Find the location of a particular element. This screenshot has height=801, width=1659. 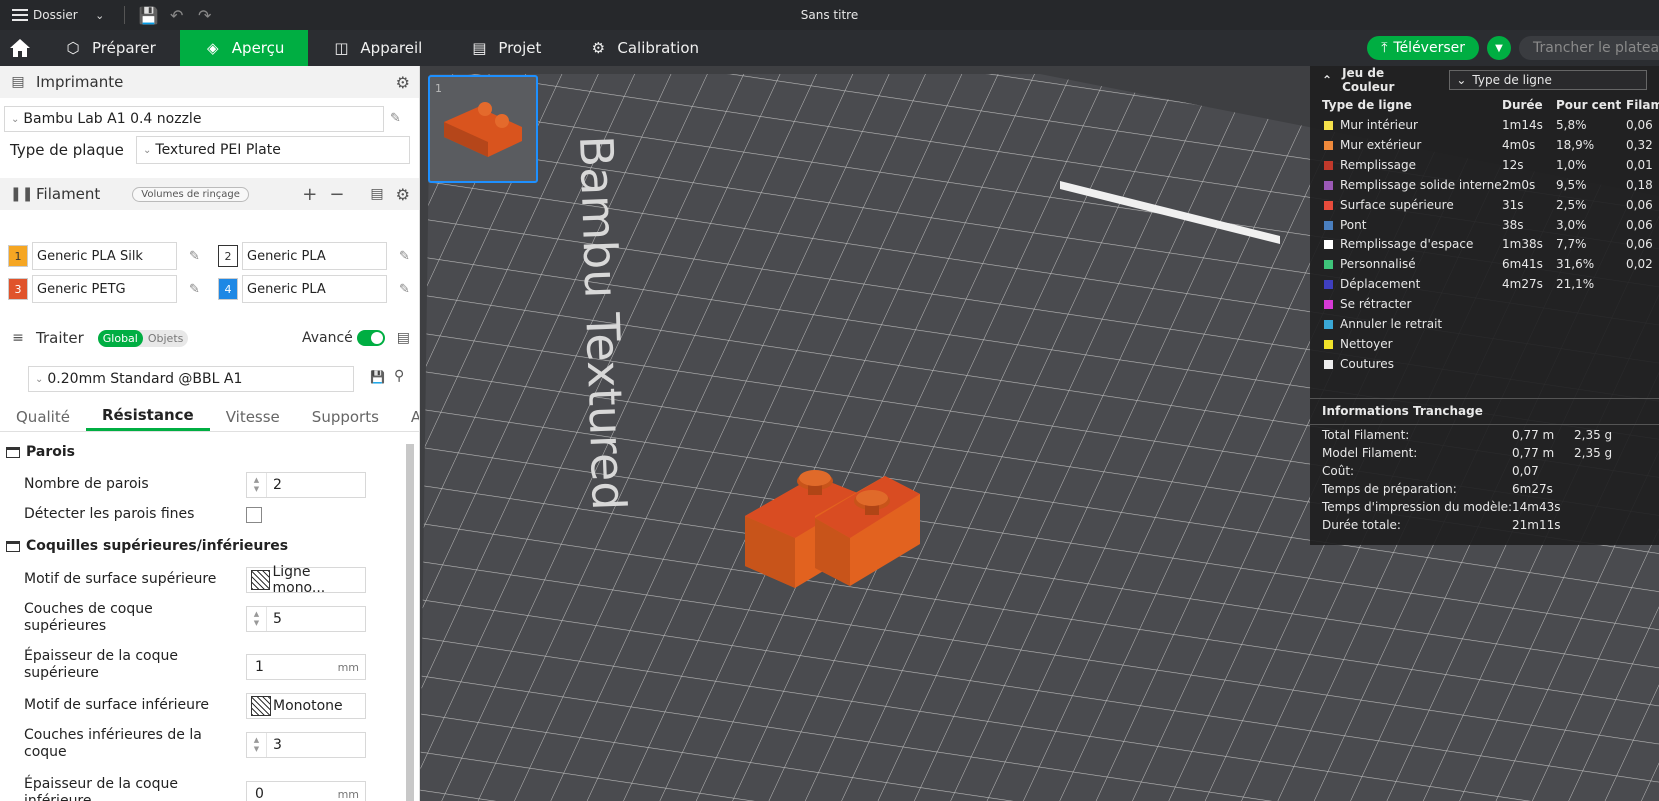

legend-row: Se rétracter is located at coordinates (1484, 305).